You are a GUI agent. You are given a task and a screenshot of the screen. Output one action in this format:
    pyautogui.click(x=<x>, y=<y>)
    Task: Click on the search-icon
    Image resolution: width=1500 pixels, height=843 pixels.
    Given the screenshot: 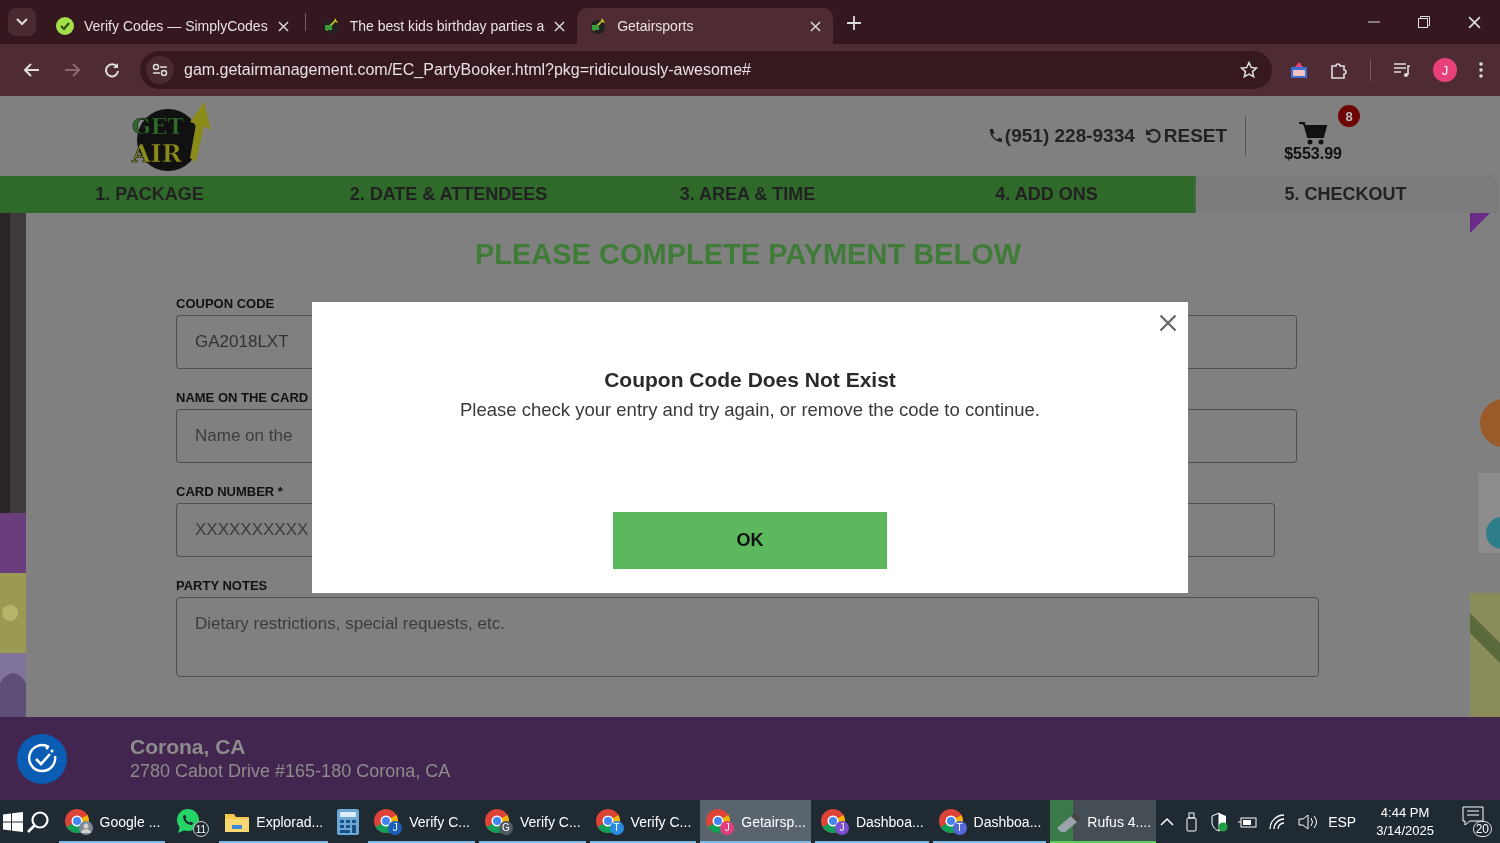 What is the action you would take?
    pyautogui.click(x=37, y=821)
    